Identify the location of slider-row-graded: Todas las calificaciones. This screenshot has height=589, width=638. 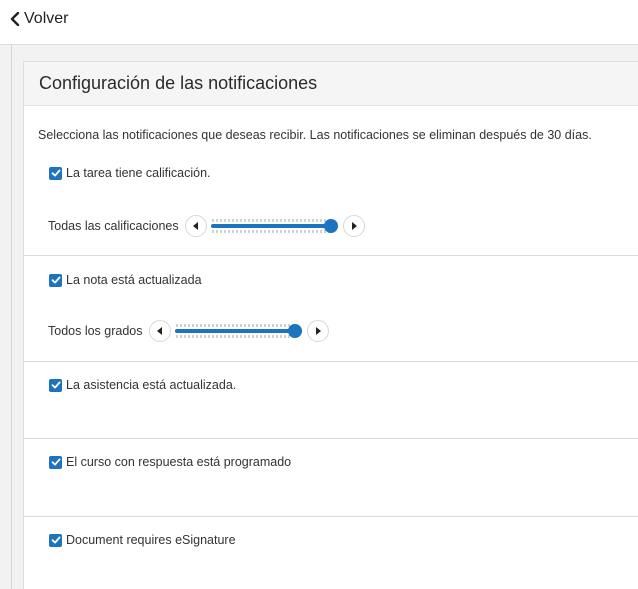
(206, 226).